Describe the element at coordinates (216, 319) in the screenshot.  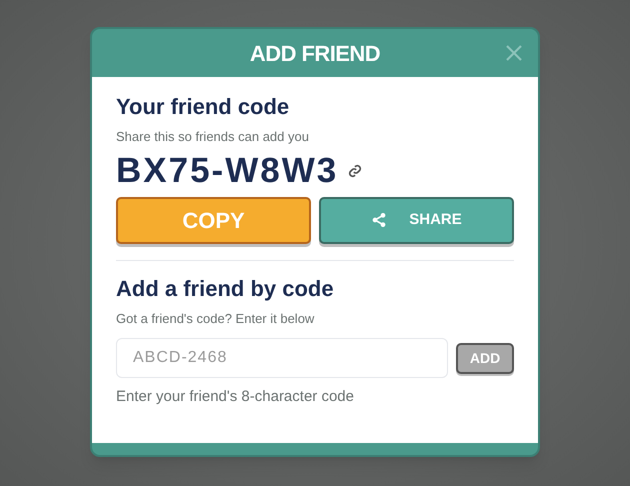
I see `section-hint: Got a friend's code? Enter it below` at that location.